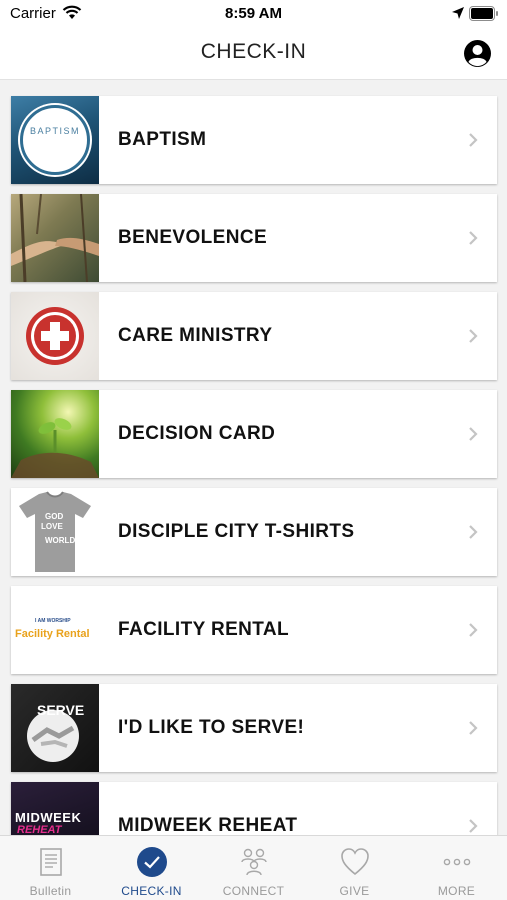  Describe the element at coordinates (195, 335) in the screenshot. I see `list-item-label: CARE MINISTRY` at that location.